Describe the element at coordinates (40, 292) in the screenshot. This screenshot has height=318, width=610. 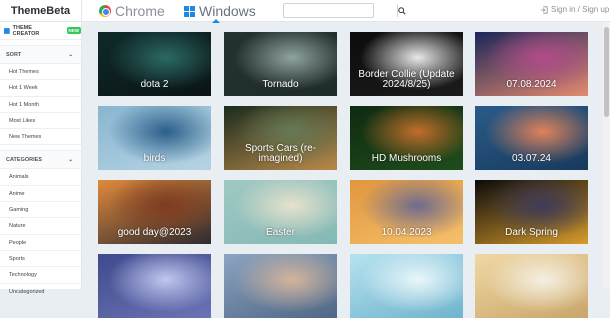
I see `category-item: Uncategorized` at that location.